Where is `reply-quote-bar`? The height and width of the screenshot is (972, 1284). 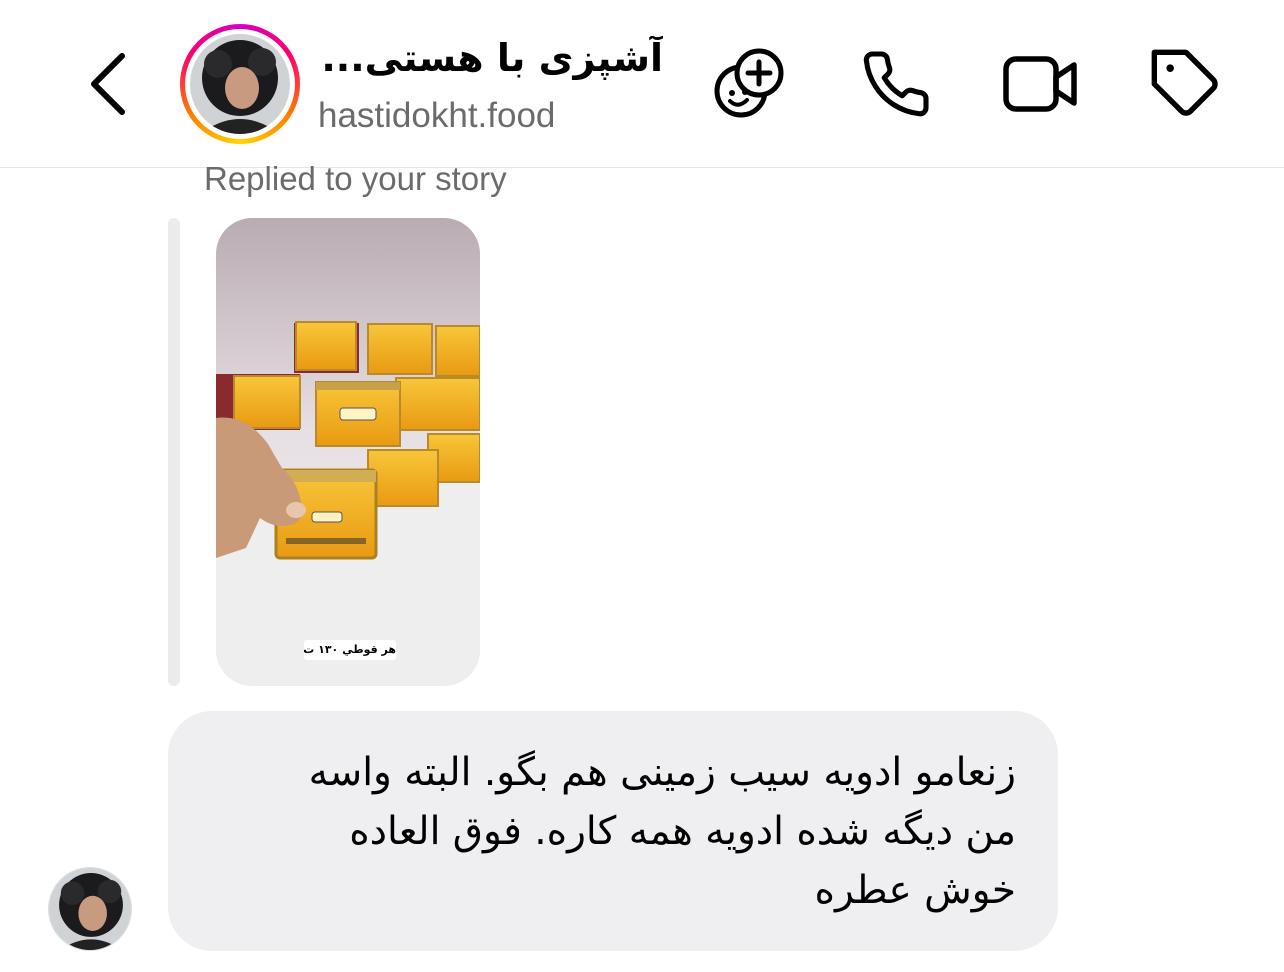
reply-quote-bar is located at coordinates (174, 452).